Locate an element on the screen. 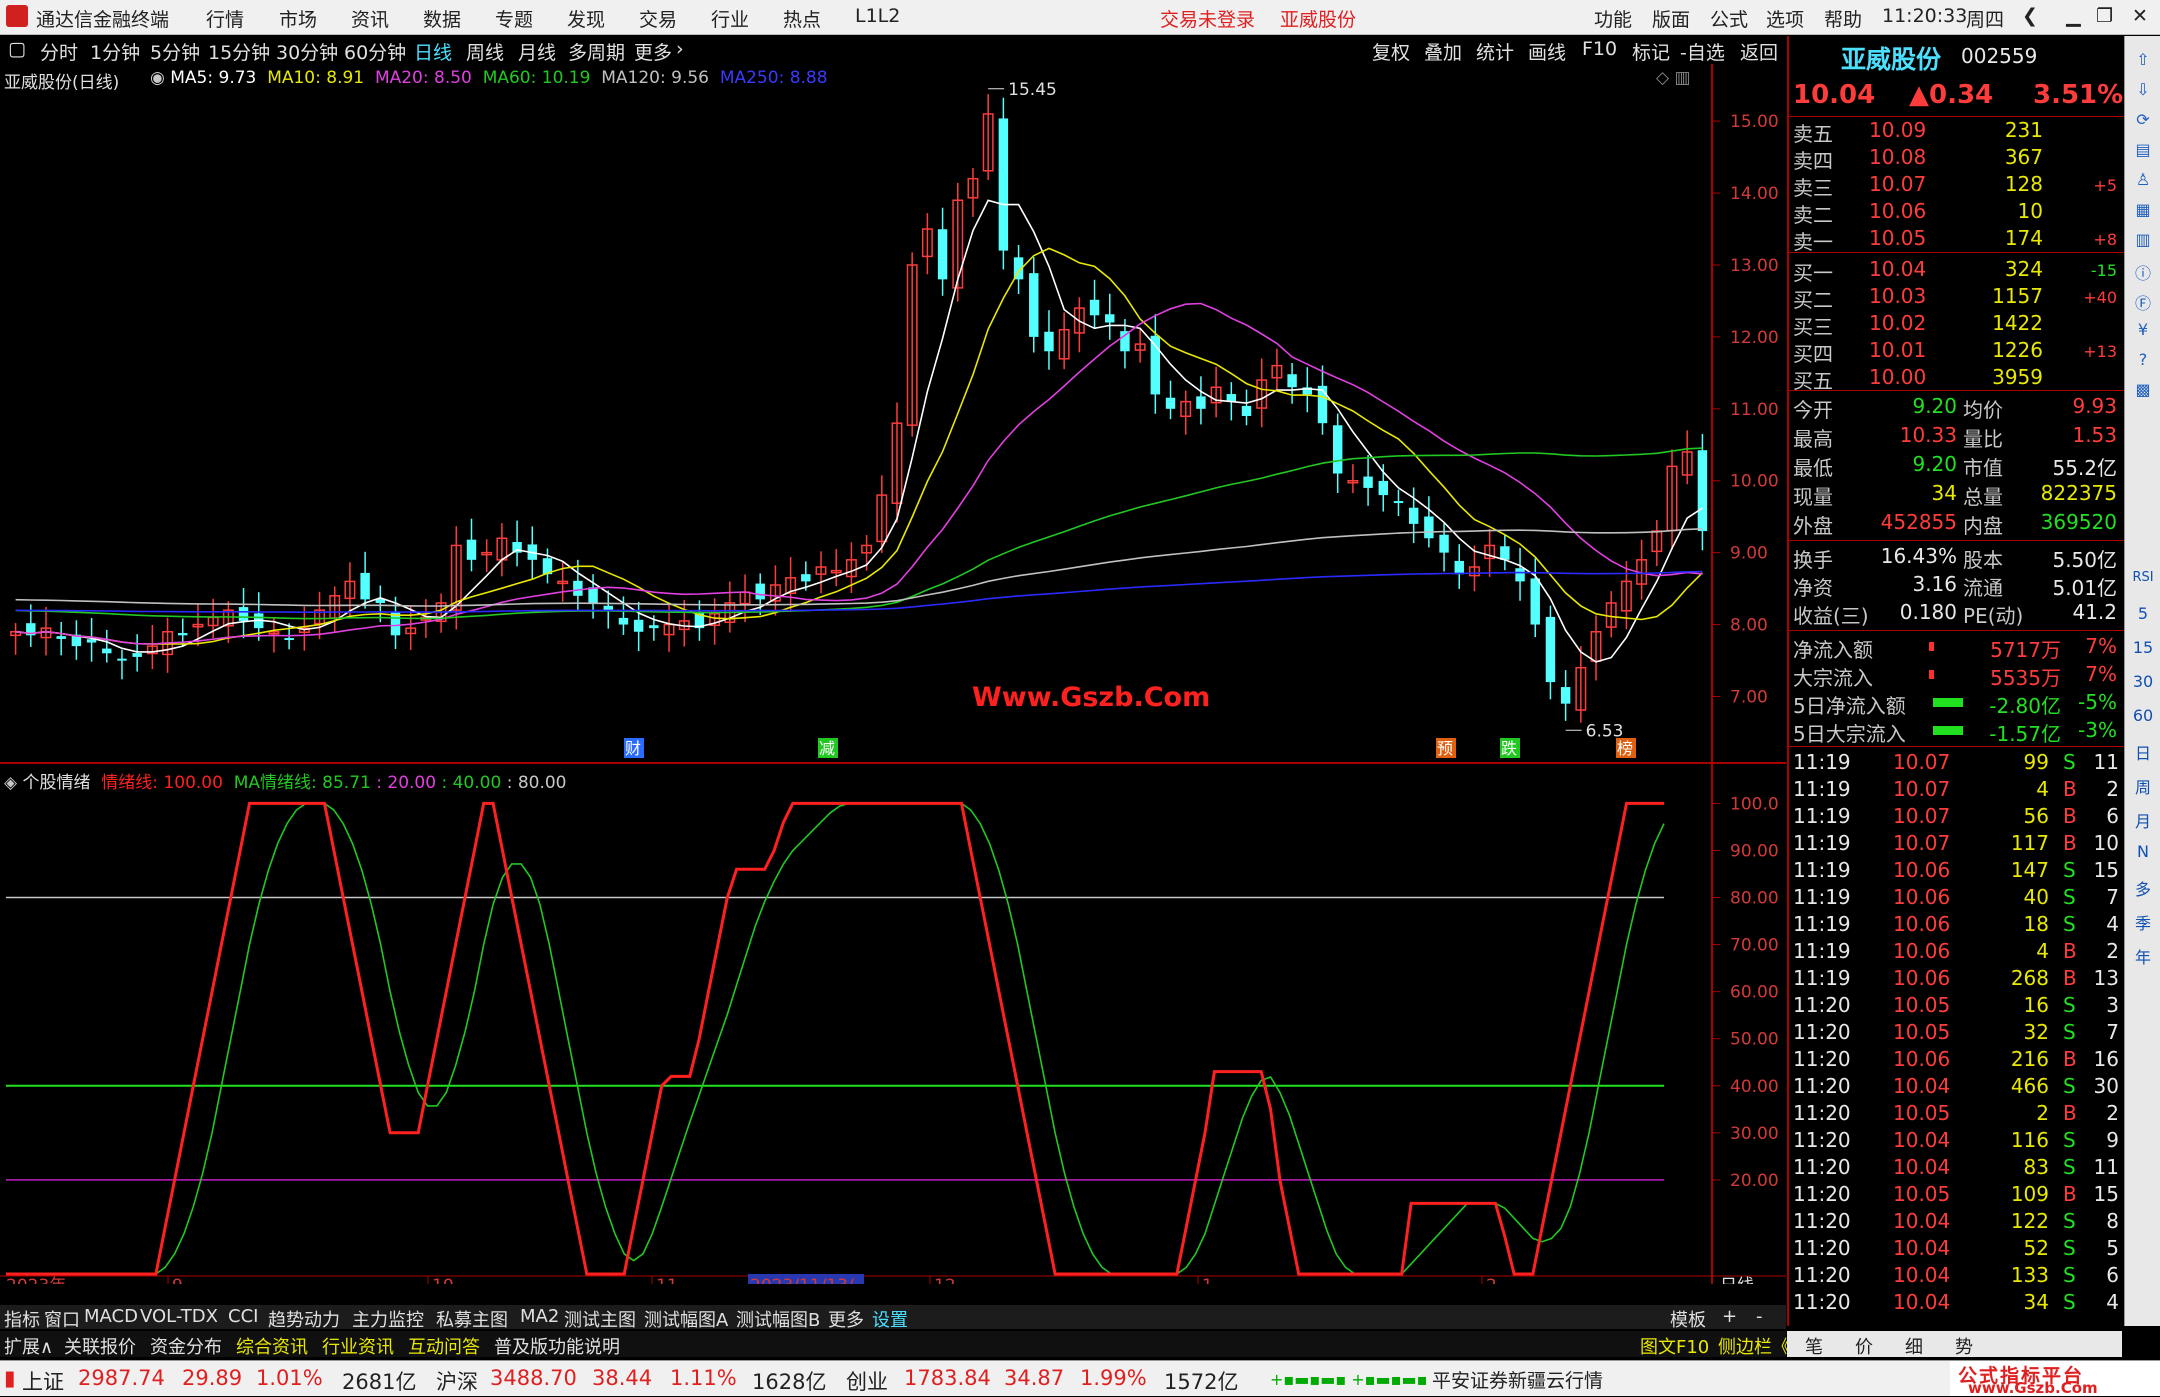 This screenshot has height=1397, width=2160. indicator-tab: CCI is located at coordinates (243, 1316).